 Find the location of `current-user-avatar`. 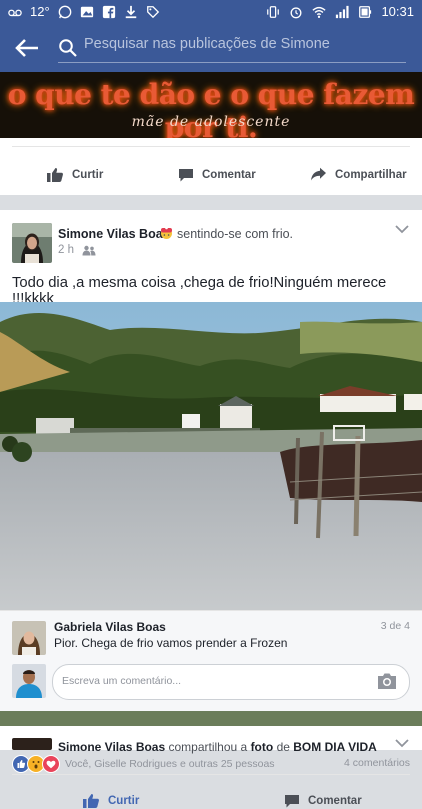

current-user-avatar is located at coordinates (29, 681).